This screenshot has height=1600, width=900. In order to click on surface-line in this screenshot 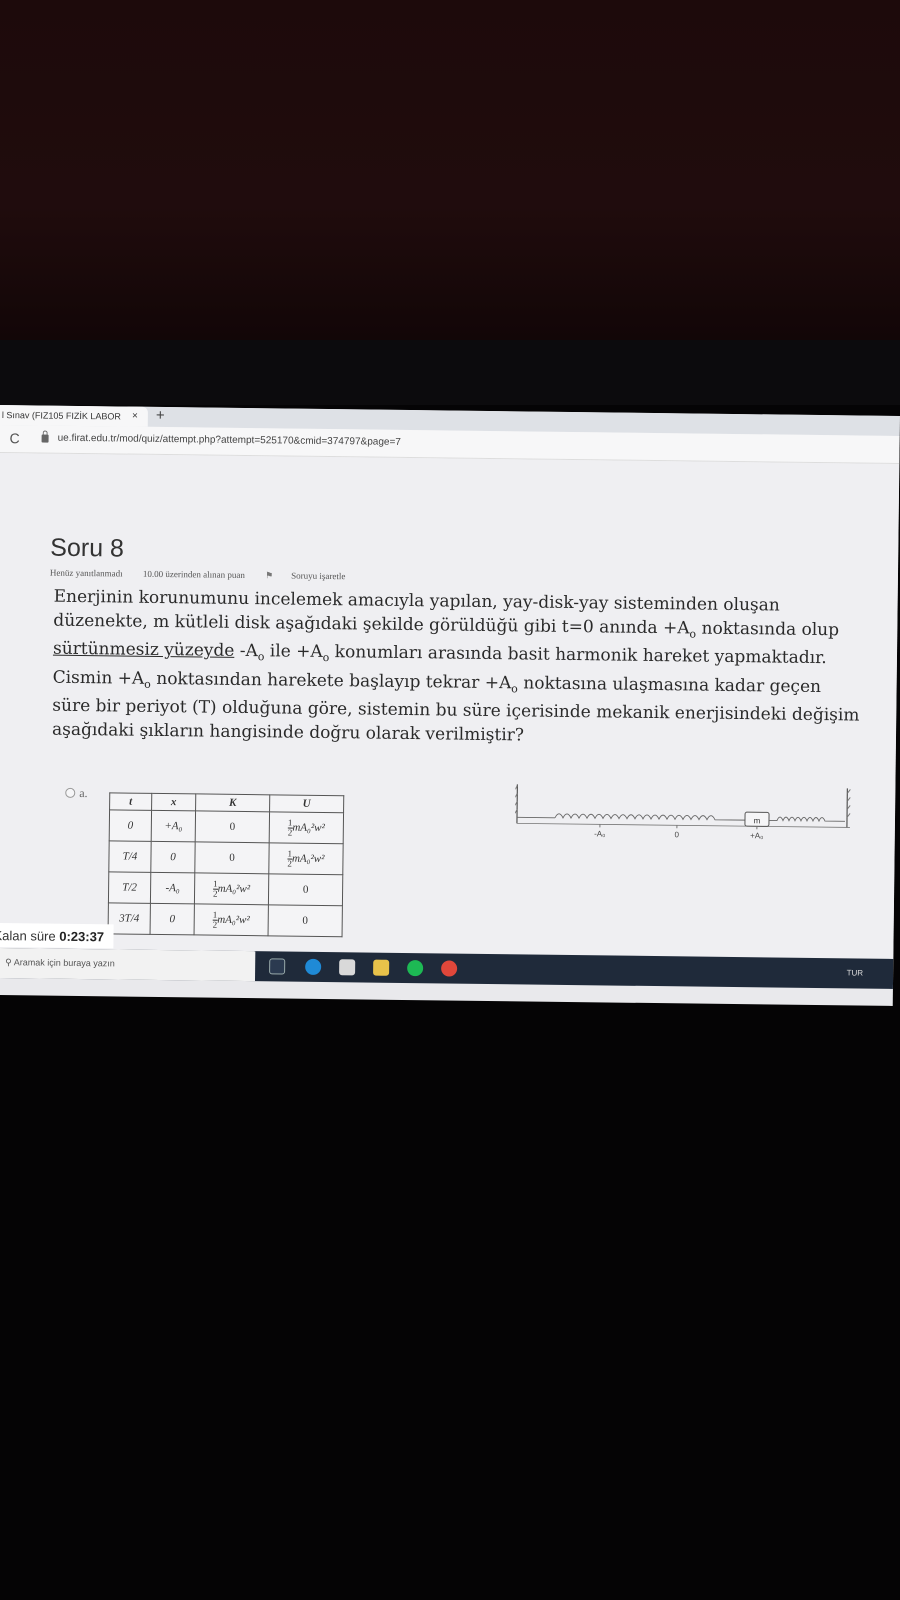, I will do `click(683, 825)`.